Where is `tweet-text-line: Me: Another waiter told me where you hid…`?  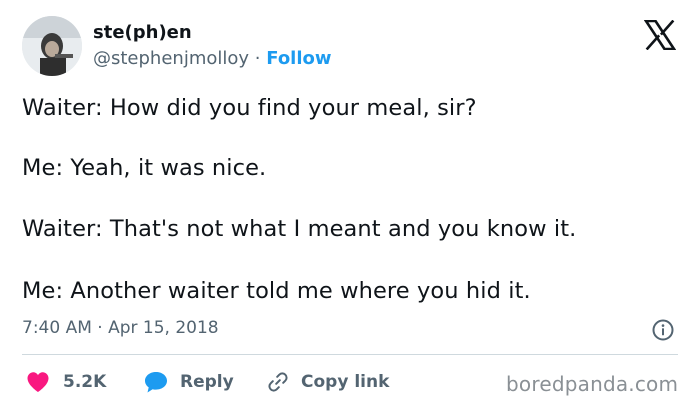
tweet-text-line: Me: Another waiter told me where you hid… is located at coordinates (276, 291).